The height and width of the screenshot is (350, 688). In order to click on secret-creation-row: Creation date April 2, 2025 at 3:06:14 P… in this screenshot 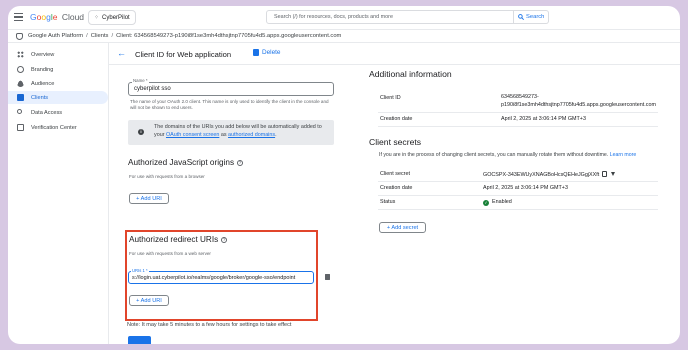, I will do `click(518, 189)`.